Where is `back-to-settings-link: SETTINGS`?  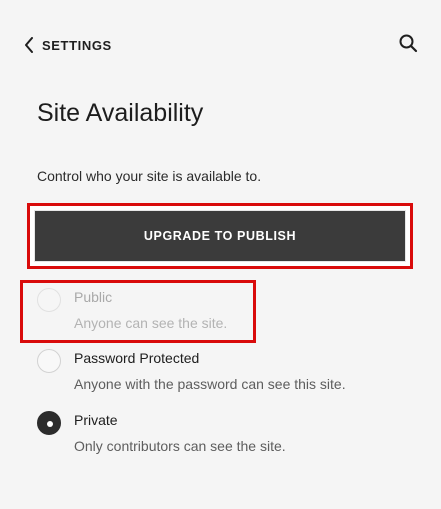
back-to-settings-link: SETTINGS is located at coordinates (68, 45).